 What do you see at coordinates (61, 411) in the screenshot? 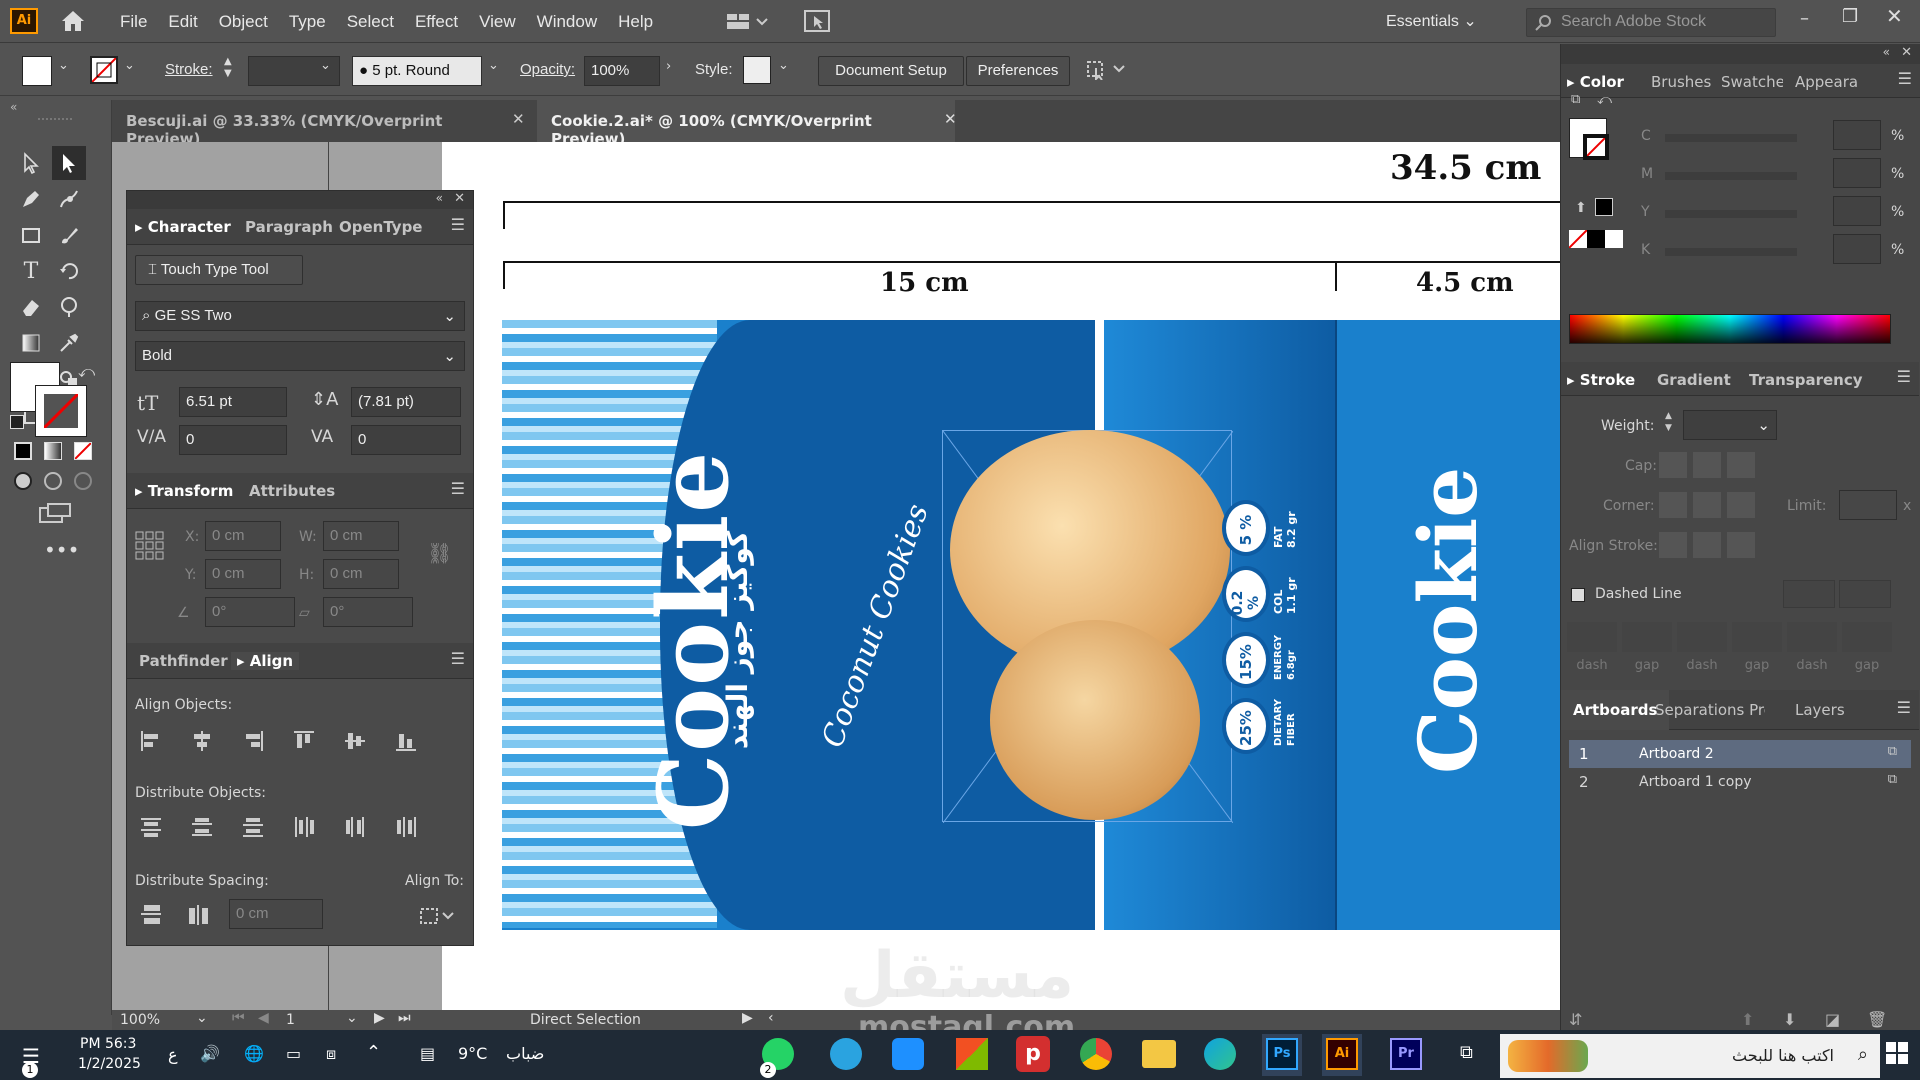
I see `stroke-color-box` at bounding box center [61, 411].